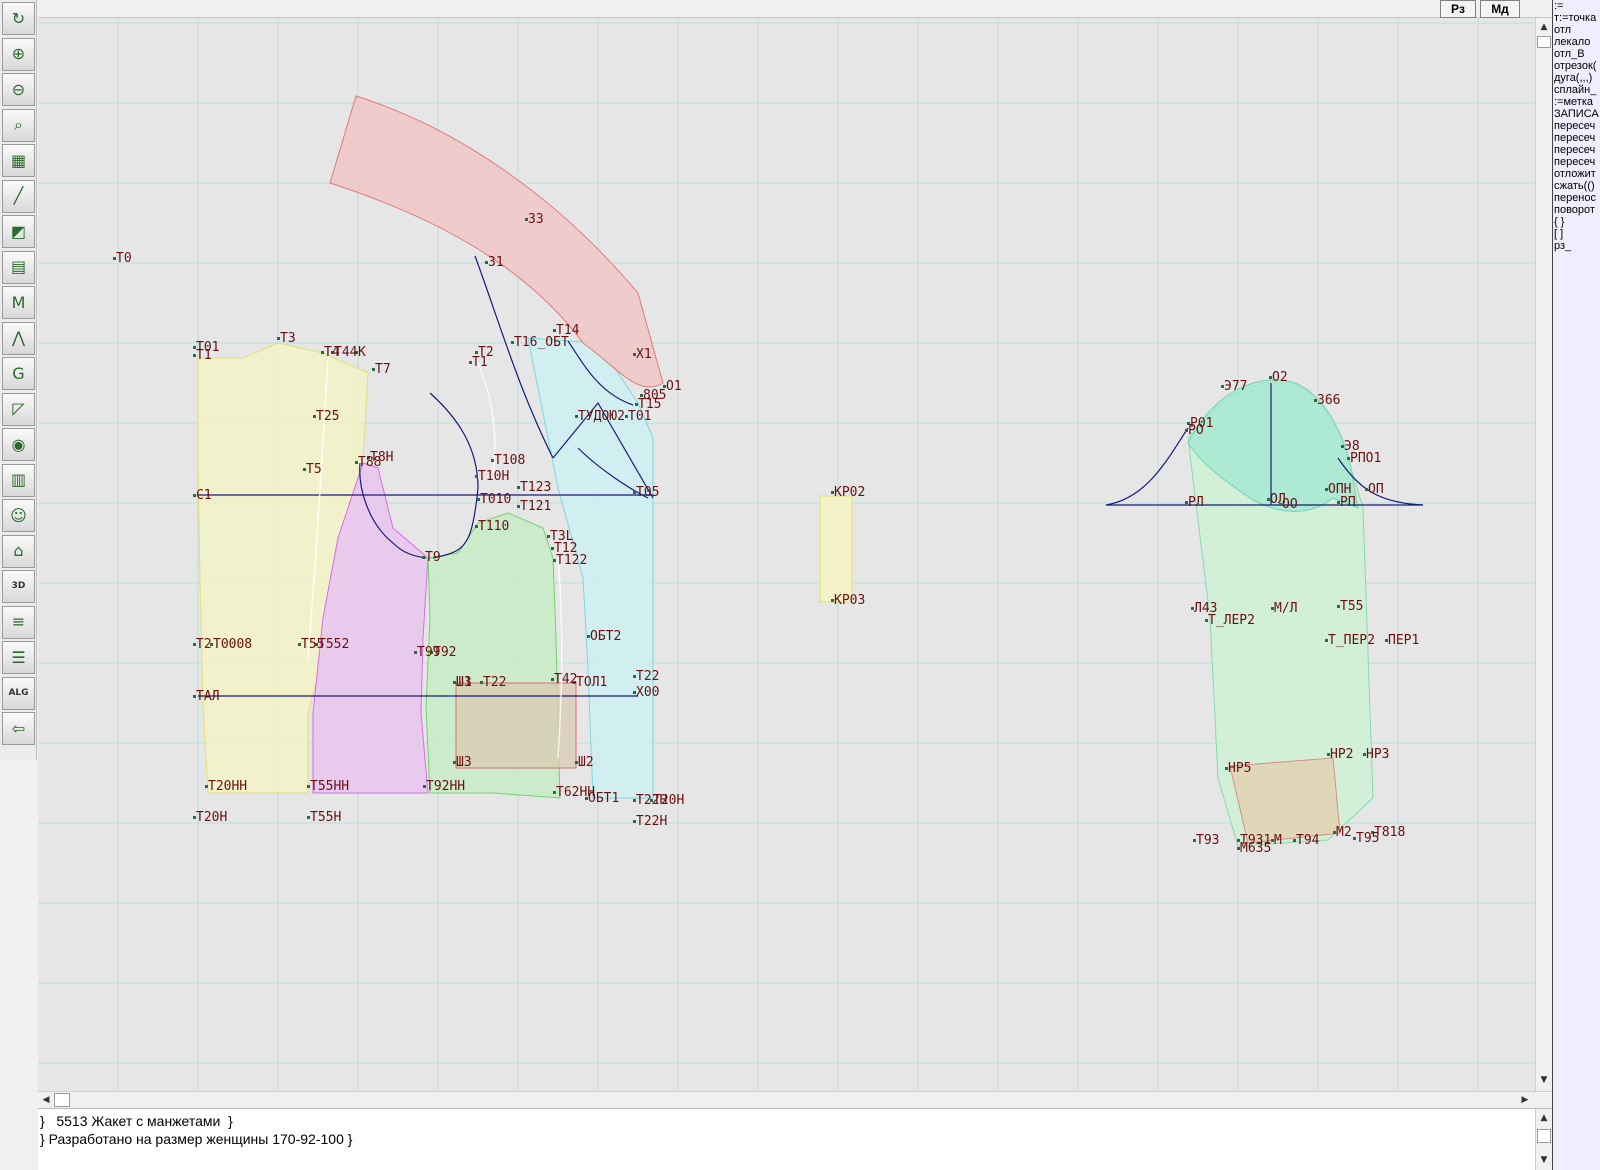 This screenshot has width=1600, height=1170. I want to click on point-label: Т3, so click(288, 338).